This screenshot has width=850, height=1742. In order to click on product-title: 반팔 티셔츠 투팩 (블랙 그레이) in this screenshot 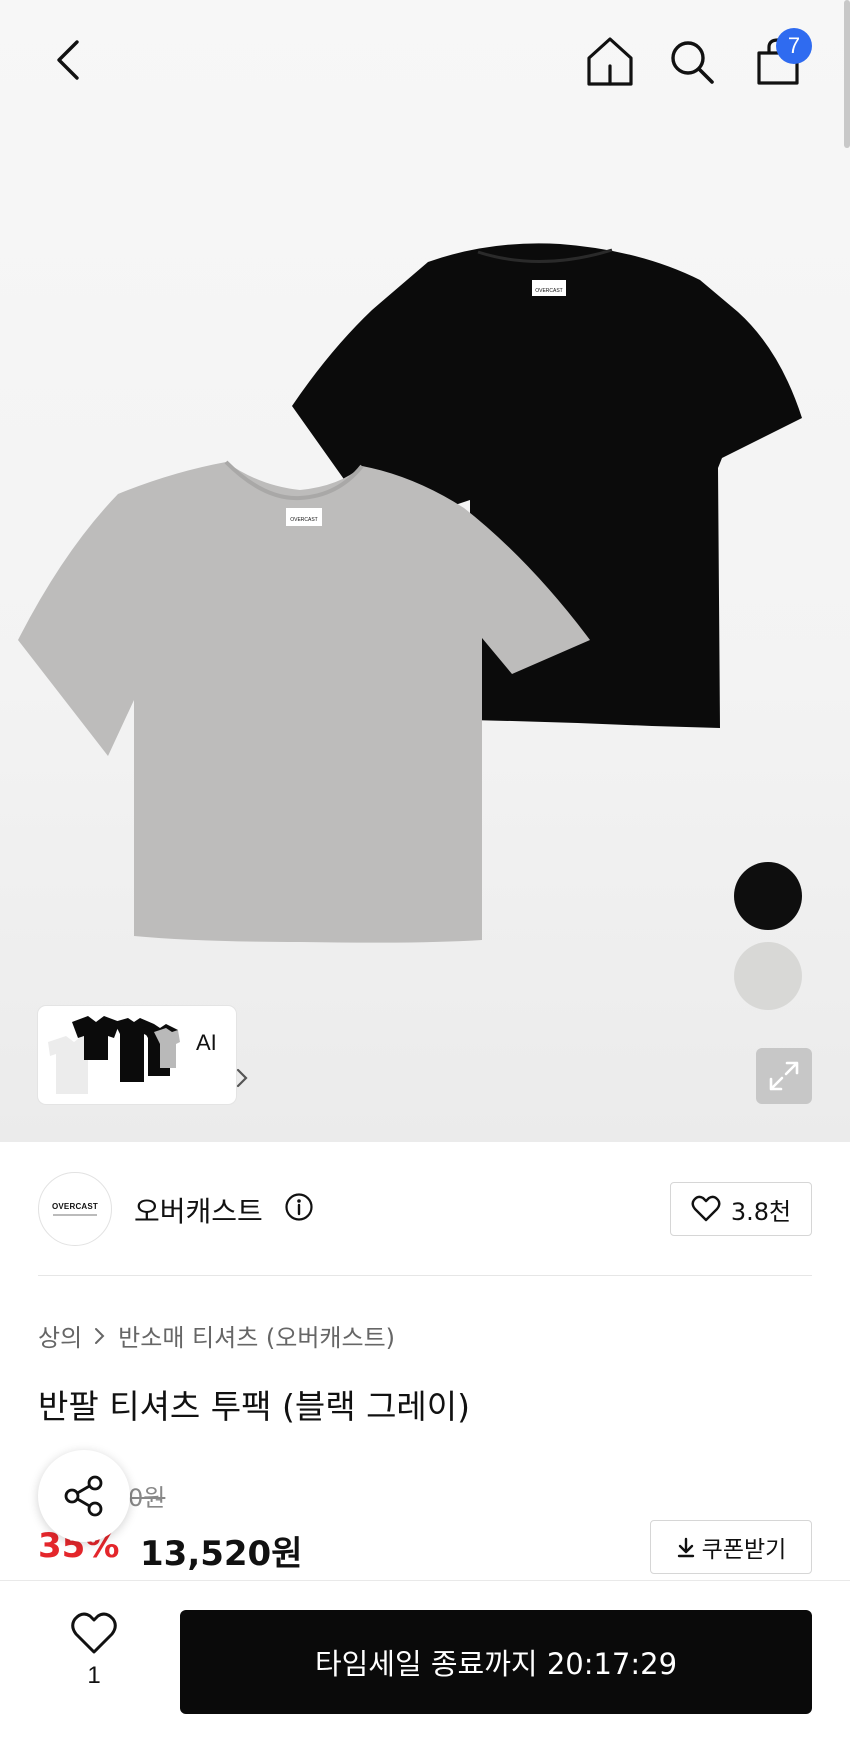, I will do `click(254, 1406)`.